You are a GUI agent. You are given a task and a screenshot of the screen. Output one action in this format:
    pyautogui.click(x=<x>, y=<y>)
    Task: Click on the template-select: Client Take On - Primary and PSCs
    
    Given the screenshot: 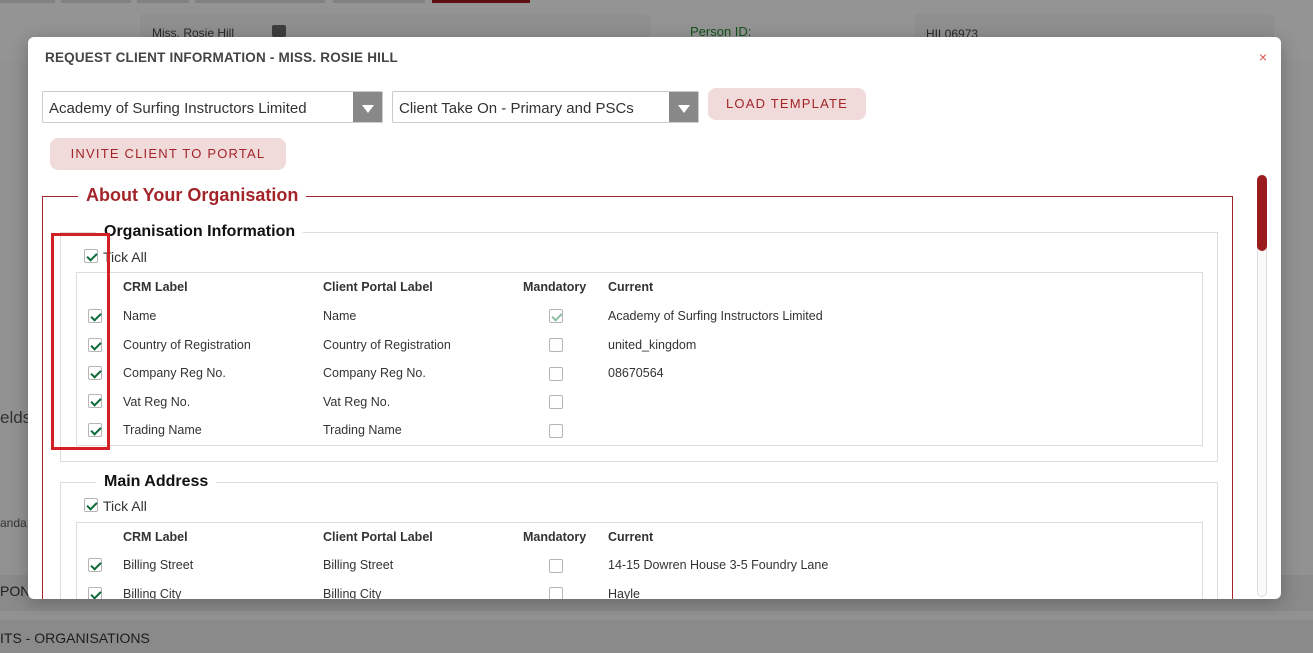 What is the action you would take?
    pyautogui.click(x=545, y=107)
    